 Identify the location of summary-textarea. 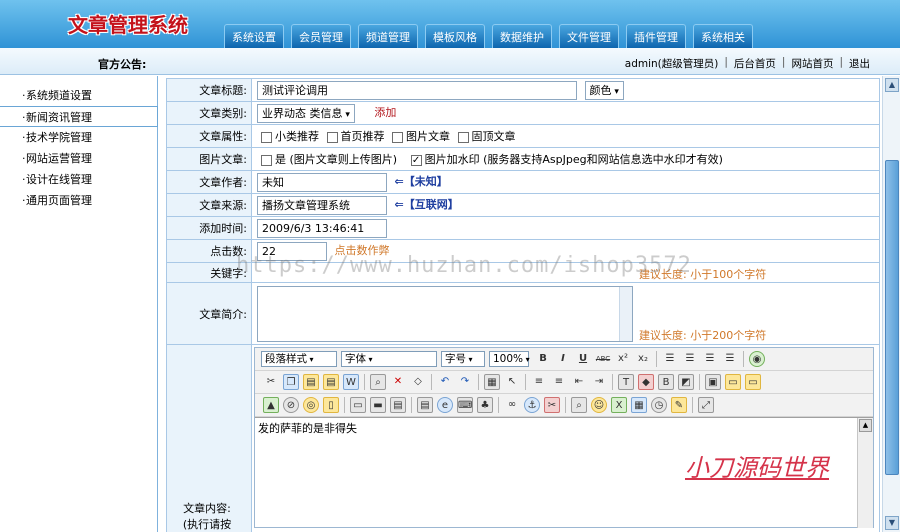
(445, 313).